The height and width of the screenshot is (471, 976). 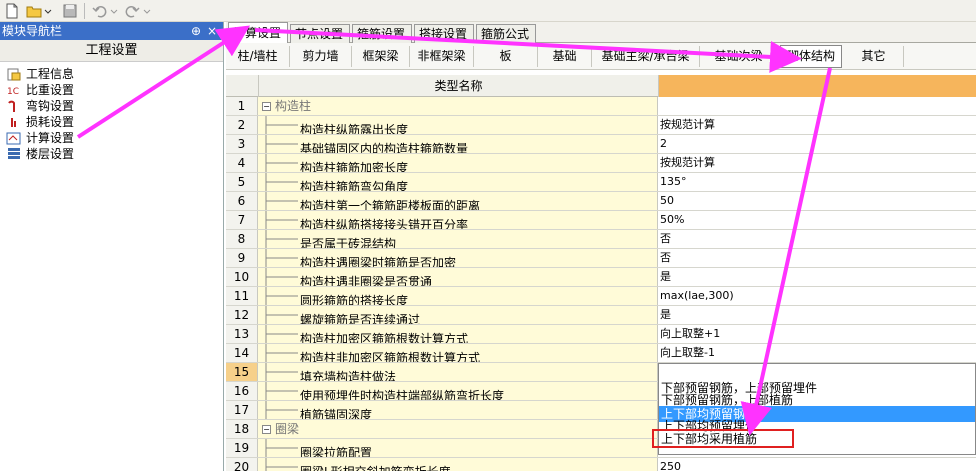 What do you see at coordinates (458, 125) in the screenshot?
I see `row-name-cell: 构造柱纵筋露出长度` at bounding box center [458, 125].